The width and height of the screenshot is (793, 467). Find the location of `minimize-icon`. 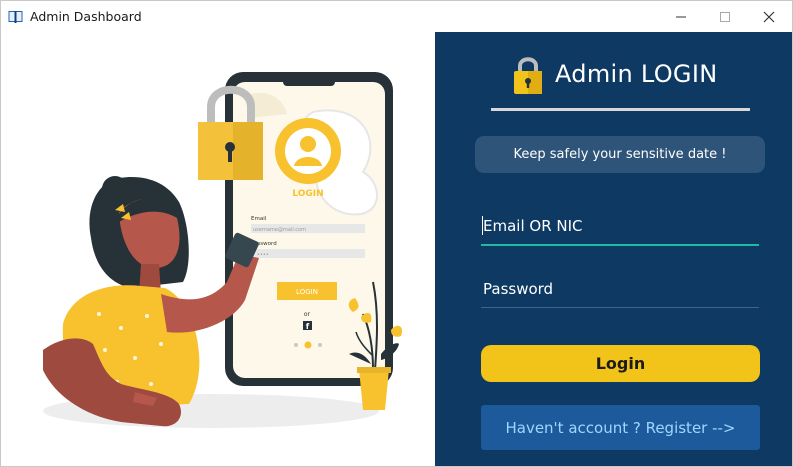

minimize-icon is located at coordinates (681, 16).